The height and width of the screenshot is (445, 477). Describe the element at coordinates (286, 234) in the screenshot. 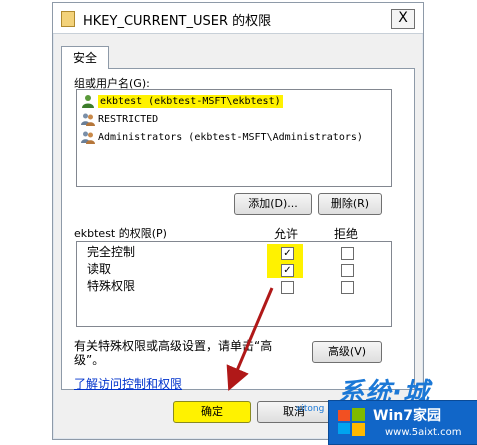

I see `allow-header: 允许` at that location.